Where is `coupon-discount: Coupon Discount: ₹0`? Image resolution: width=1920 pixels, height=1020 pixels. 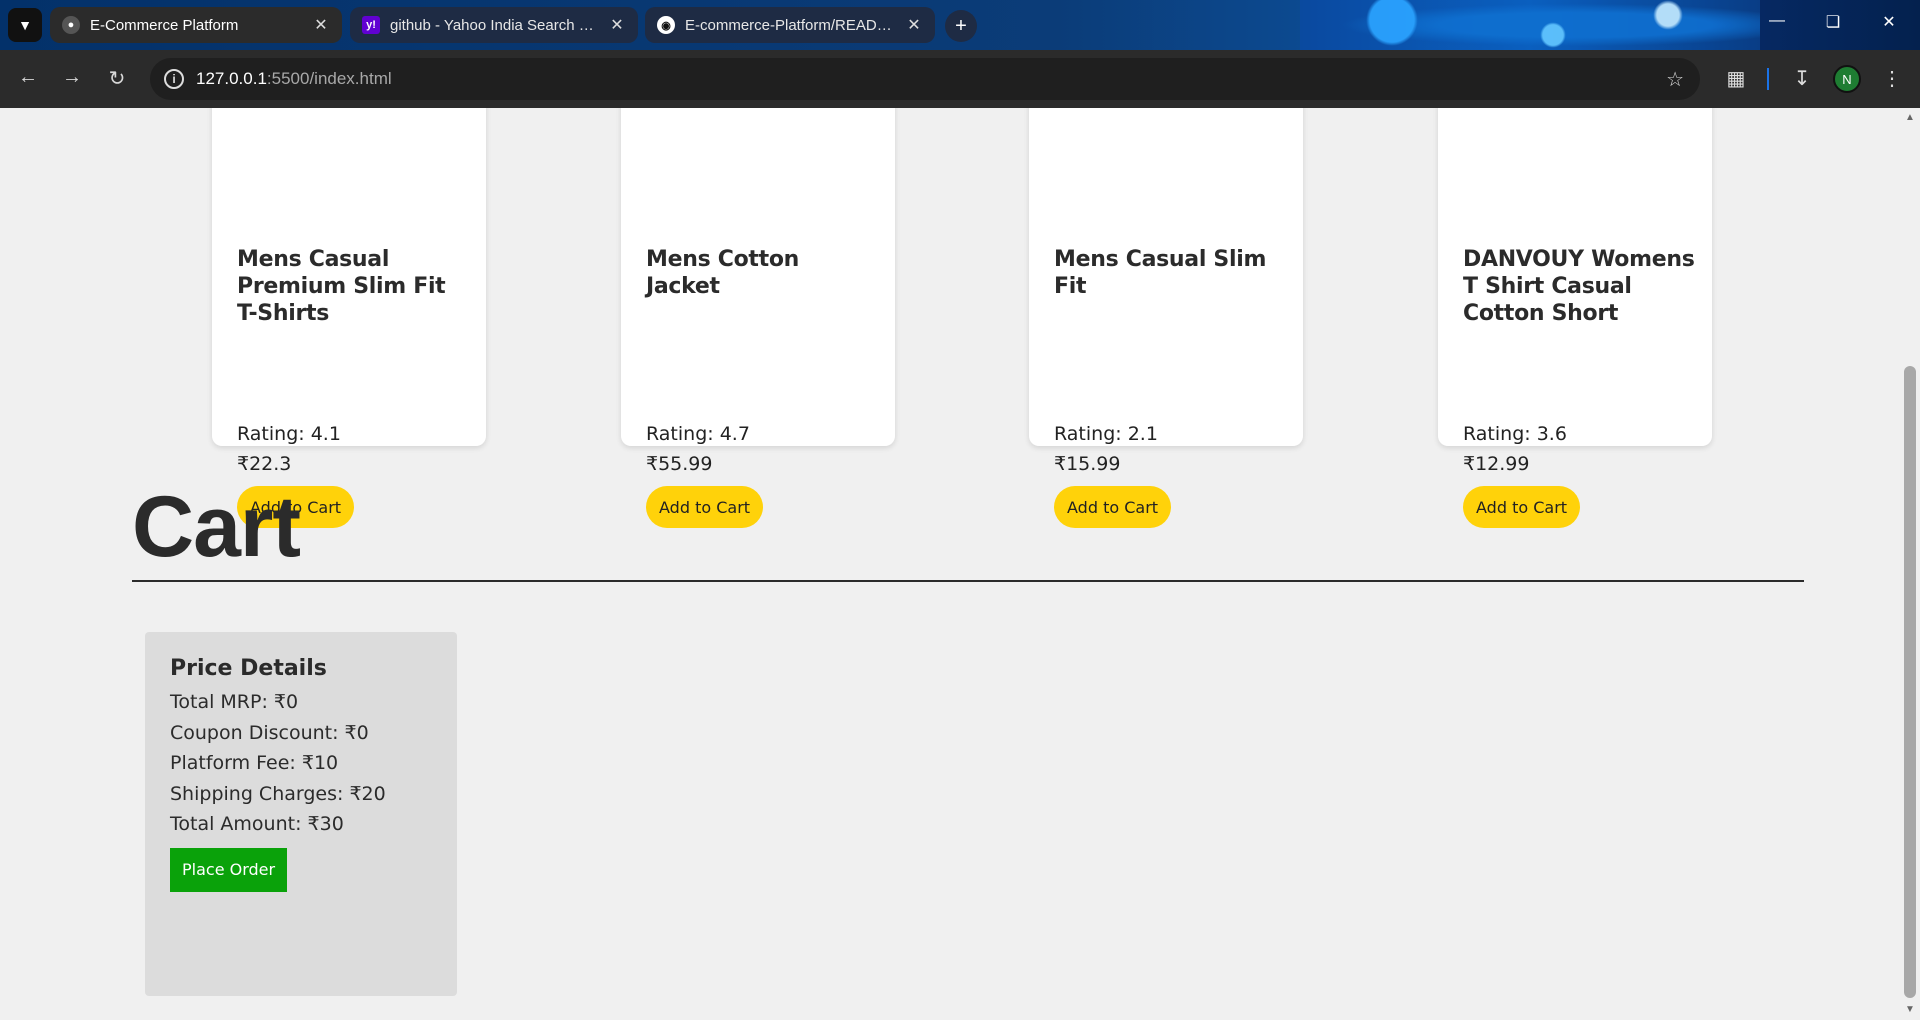 coupon-discount: Coupon Discount: ₹0 is located at coordinates (269, 732).